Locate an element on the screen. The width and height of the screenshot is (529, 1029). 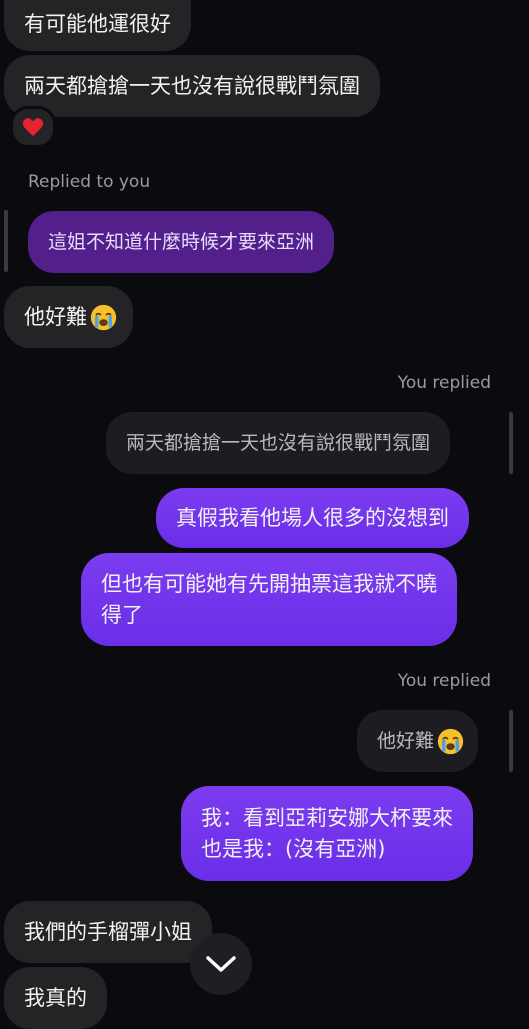
scroll-to-bottom-button is located at coordinates (221, 964).